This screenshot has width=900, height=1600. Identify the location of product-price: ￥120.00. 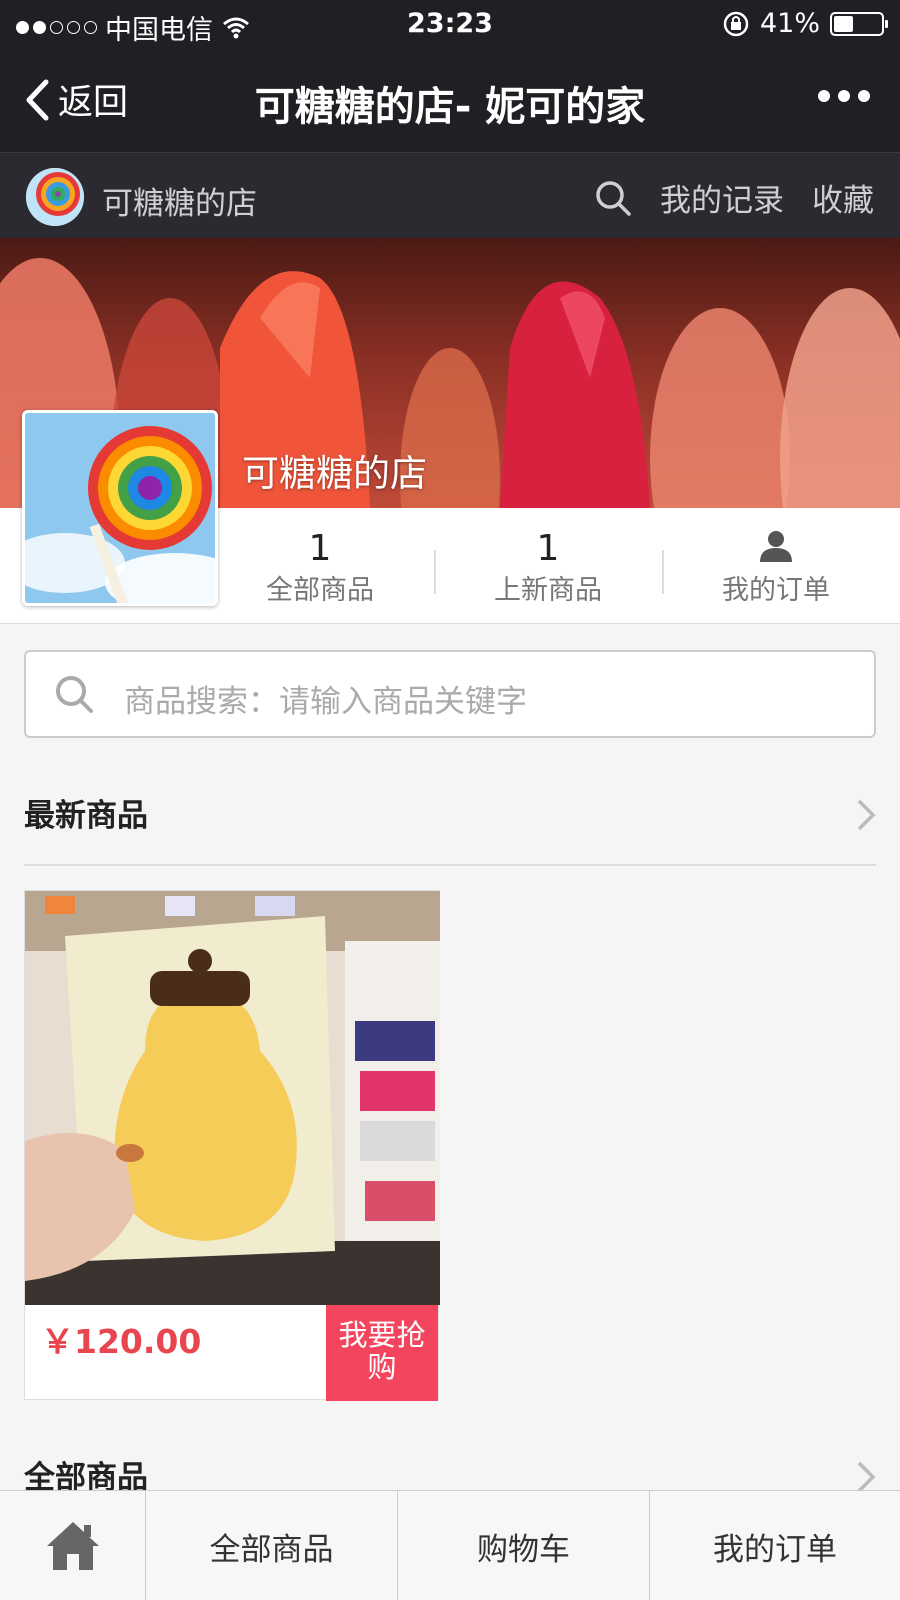
(121, 1341).